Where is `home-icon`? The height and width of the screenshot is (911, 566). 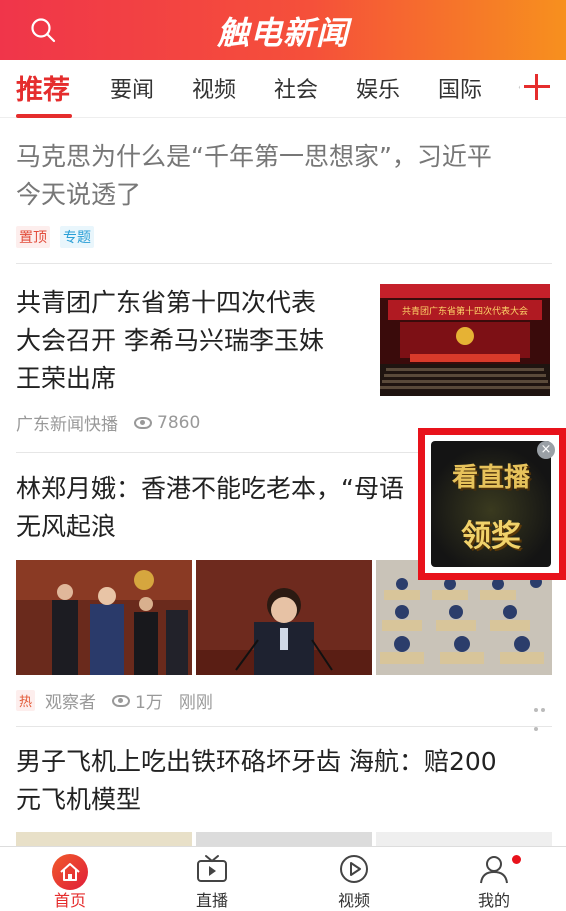 home-icon is located at coordinates (70, 872).